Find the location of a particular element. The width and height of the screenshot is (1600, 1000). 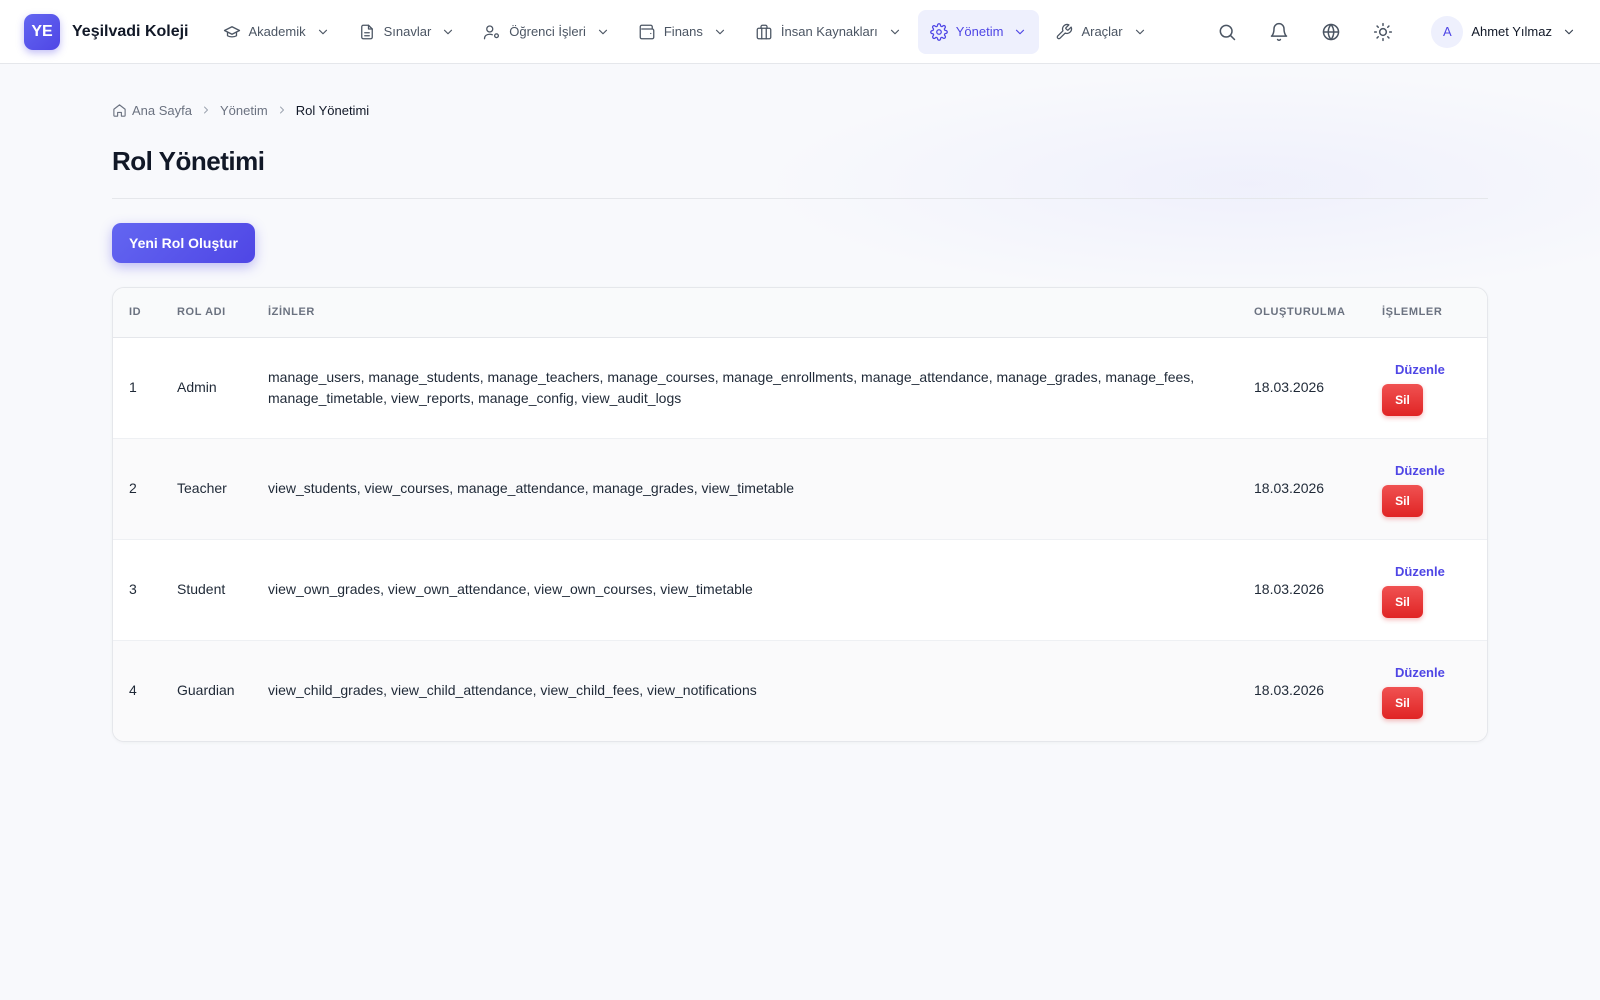

brand-name: Yeşilvadi Koleji is located at coordinates (130, 31).